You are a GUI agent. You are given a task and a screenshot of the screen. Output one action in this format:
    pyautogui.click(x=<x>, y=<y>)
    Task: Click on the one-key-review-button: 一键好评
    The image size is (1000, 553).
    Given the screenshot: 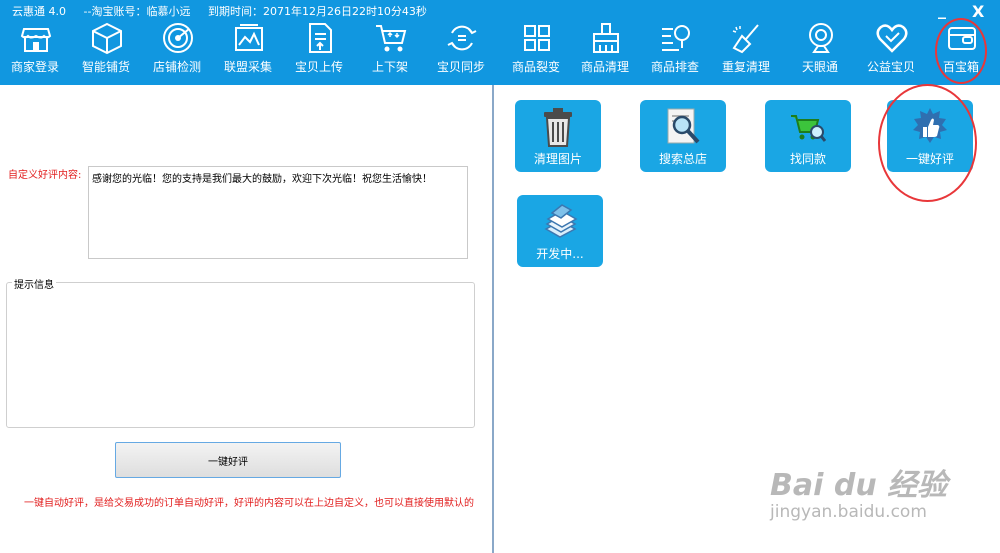 What is the action you would take?
    pyautogui.click(x=228, y=460)
    